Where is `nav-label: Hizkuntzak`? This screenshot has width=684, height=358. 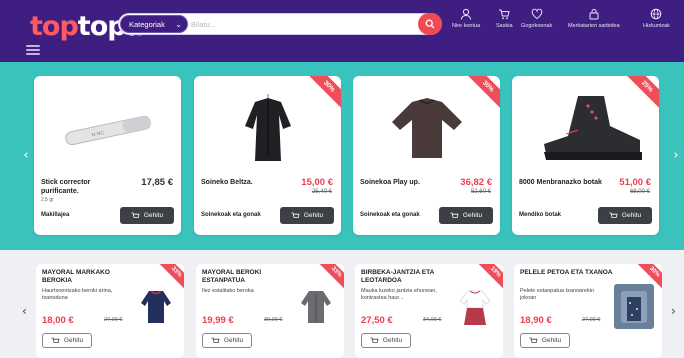 nav-label: Hizkuntzak is located at coordinates (656, 26).